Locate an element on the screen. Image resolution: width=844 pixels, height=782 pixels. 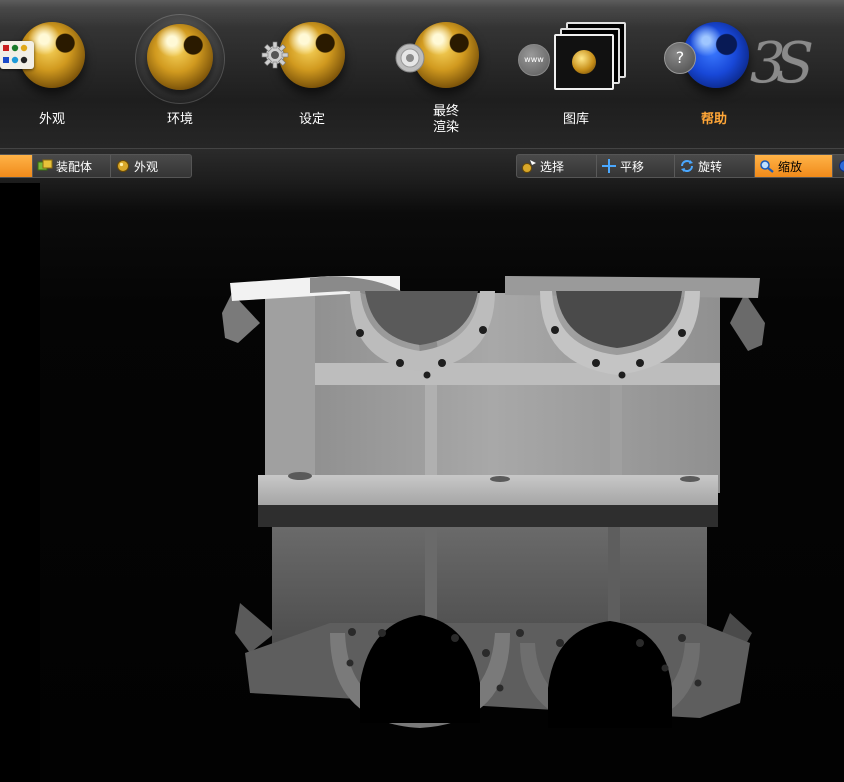
assembly-icon is located at coordinates (45, 165).